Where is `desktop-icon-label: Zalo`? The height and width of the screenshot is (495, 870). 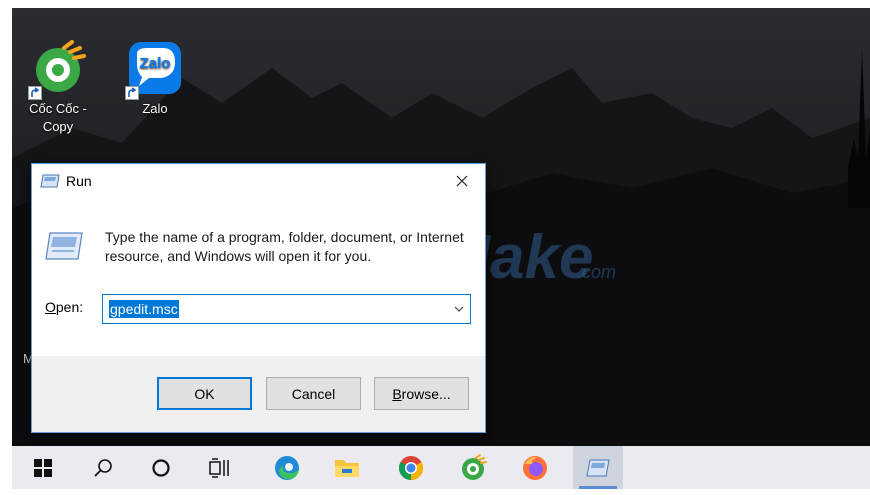
desktop-icon-label: Zalo is located at coordinates (155, 108).